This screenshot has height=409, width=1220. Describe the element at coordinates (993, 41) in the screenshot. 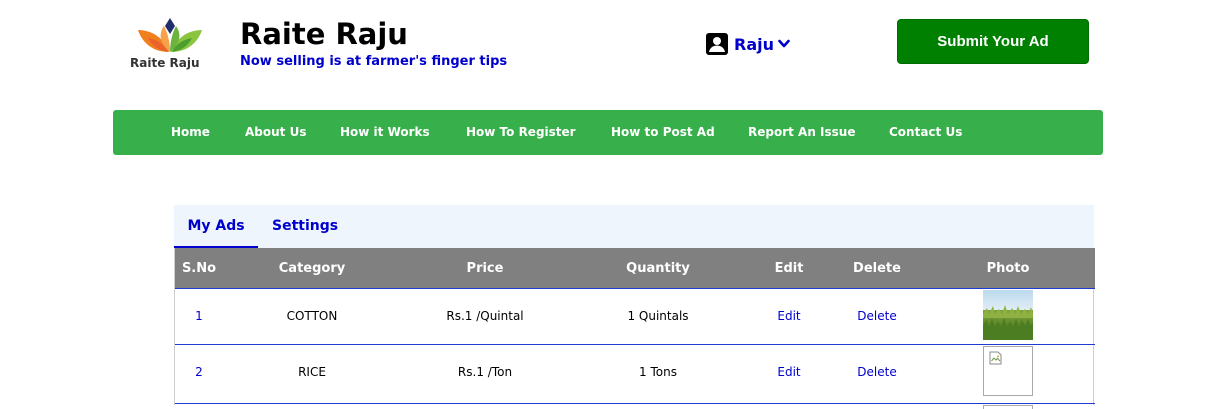

I see `submit-ad-button: Submit Your Ad` at that location.